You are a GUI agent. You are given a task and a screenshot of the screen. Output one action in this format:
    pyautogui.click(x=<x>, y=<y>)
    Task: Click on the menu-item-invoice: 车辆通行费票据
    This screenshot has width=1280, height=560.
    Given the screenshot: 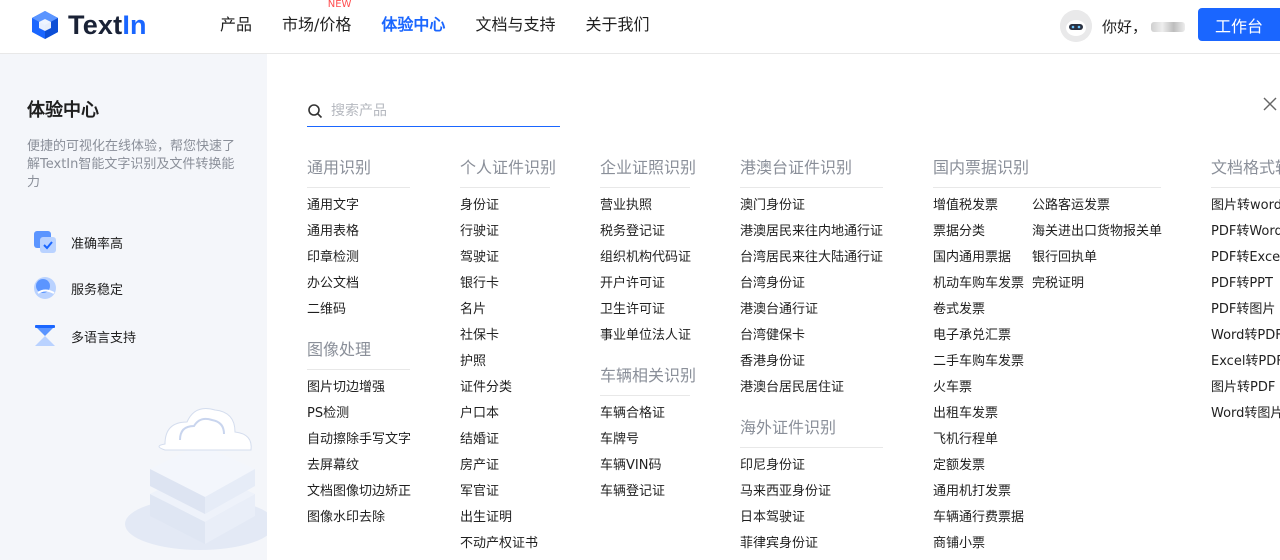 What is the action you would take?
    pyautogui.click(x=978, y=518)
    